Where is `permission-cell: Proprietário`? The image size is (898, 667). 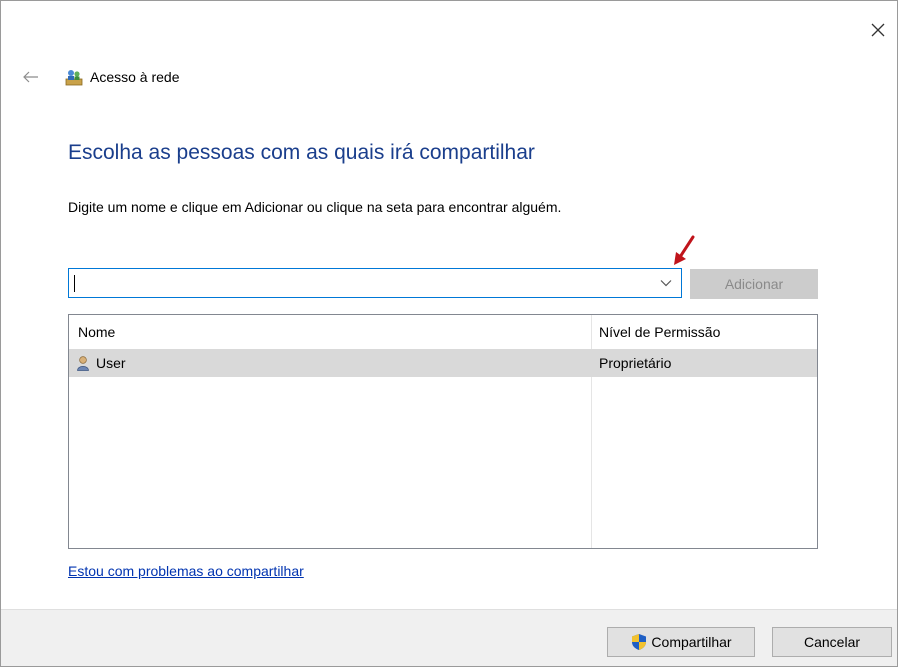 permission-cell: Proprietário is located at coordinates (635, 363).